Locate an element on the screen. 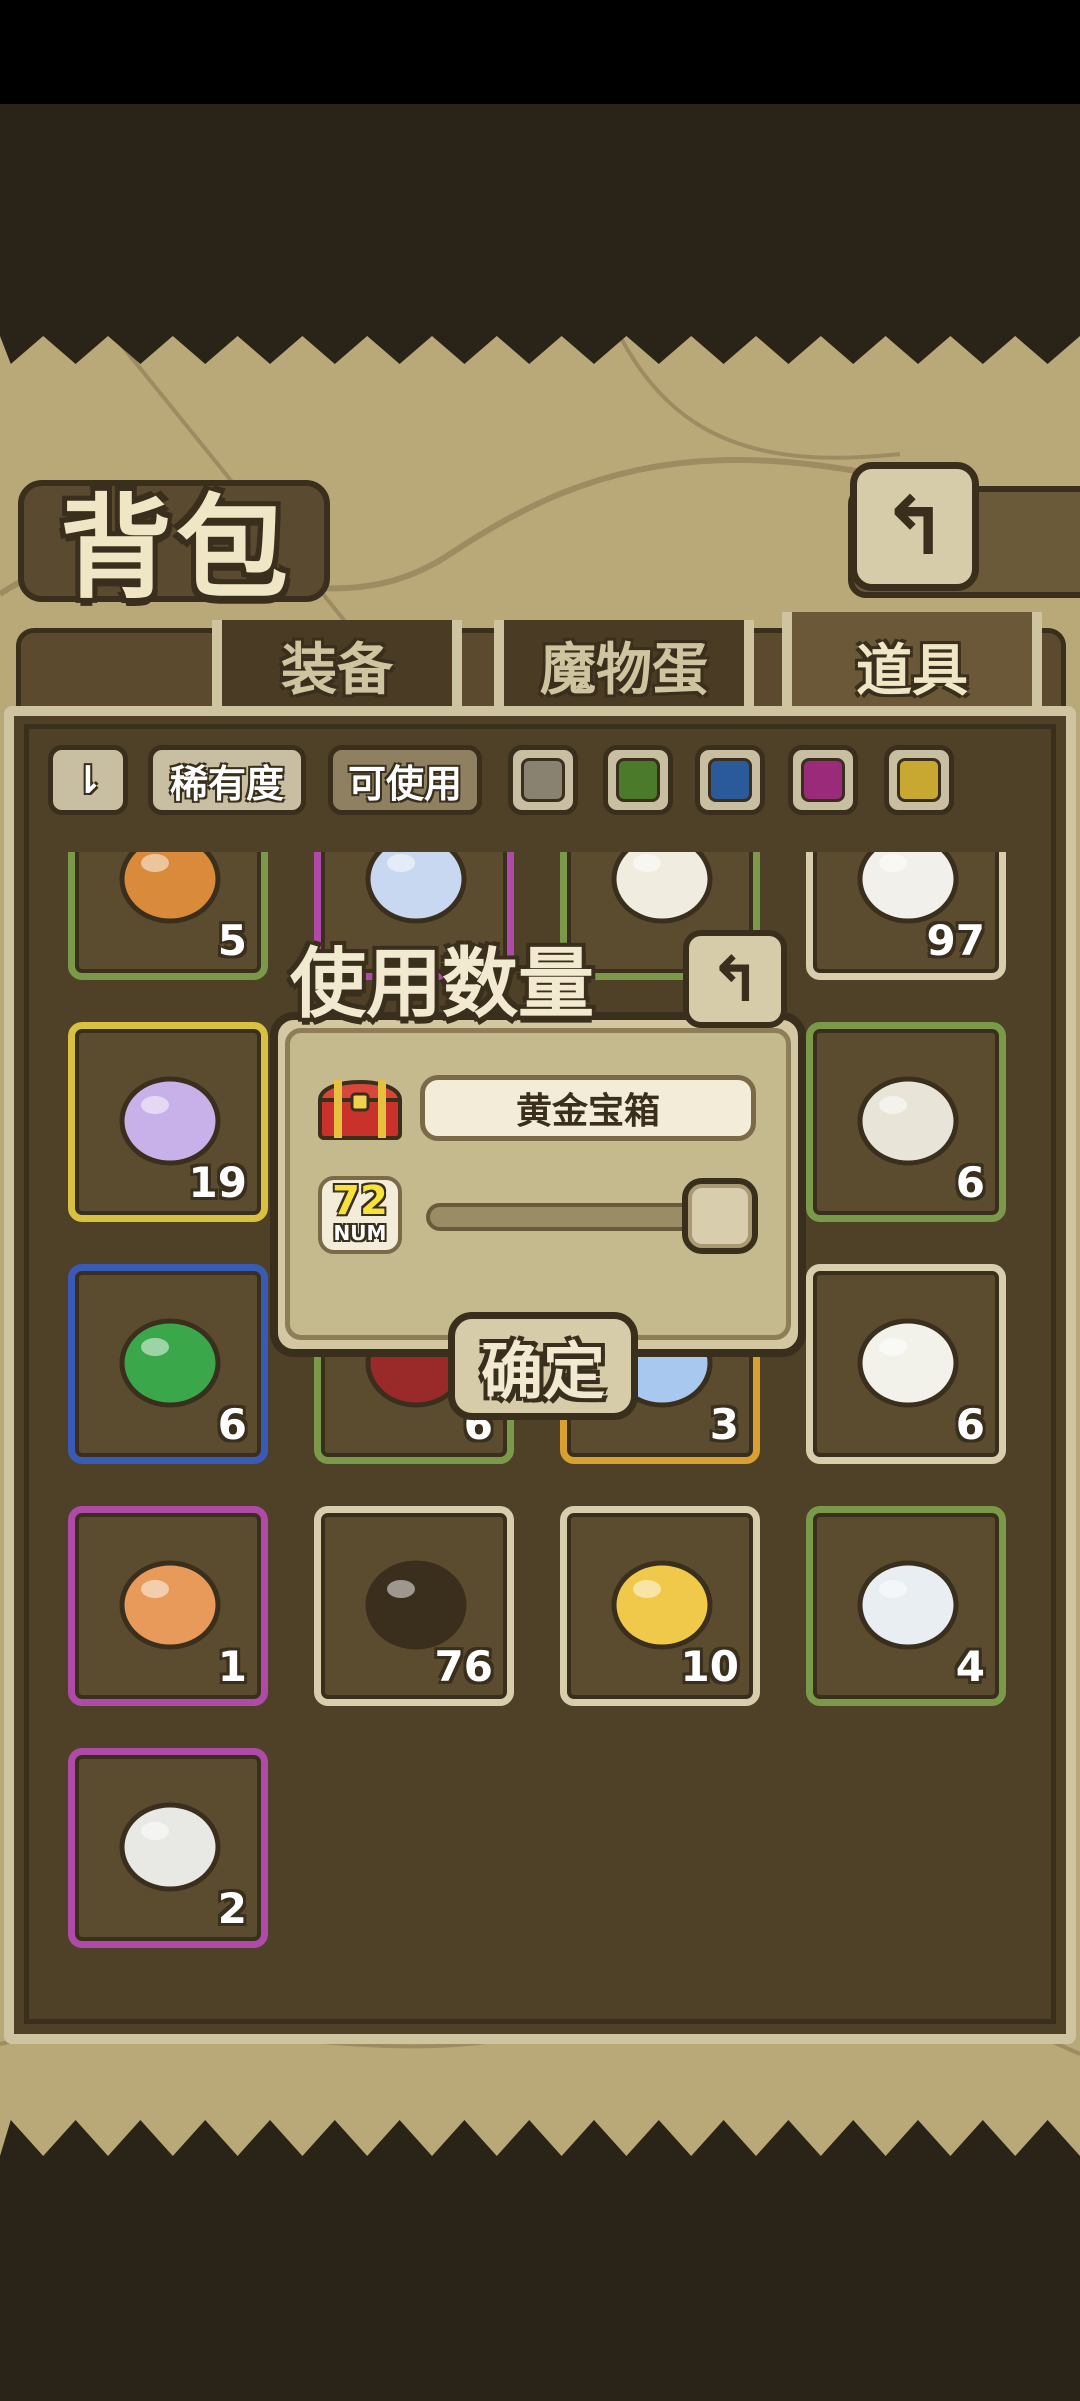 The image size is (1080, 2401). item-slot: 5 is located at coordinates (168, 916).